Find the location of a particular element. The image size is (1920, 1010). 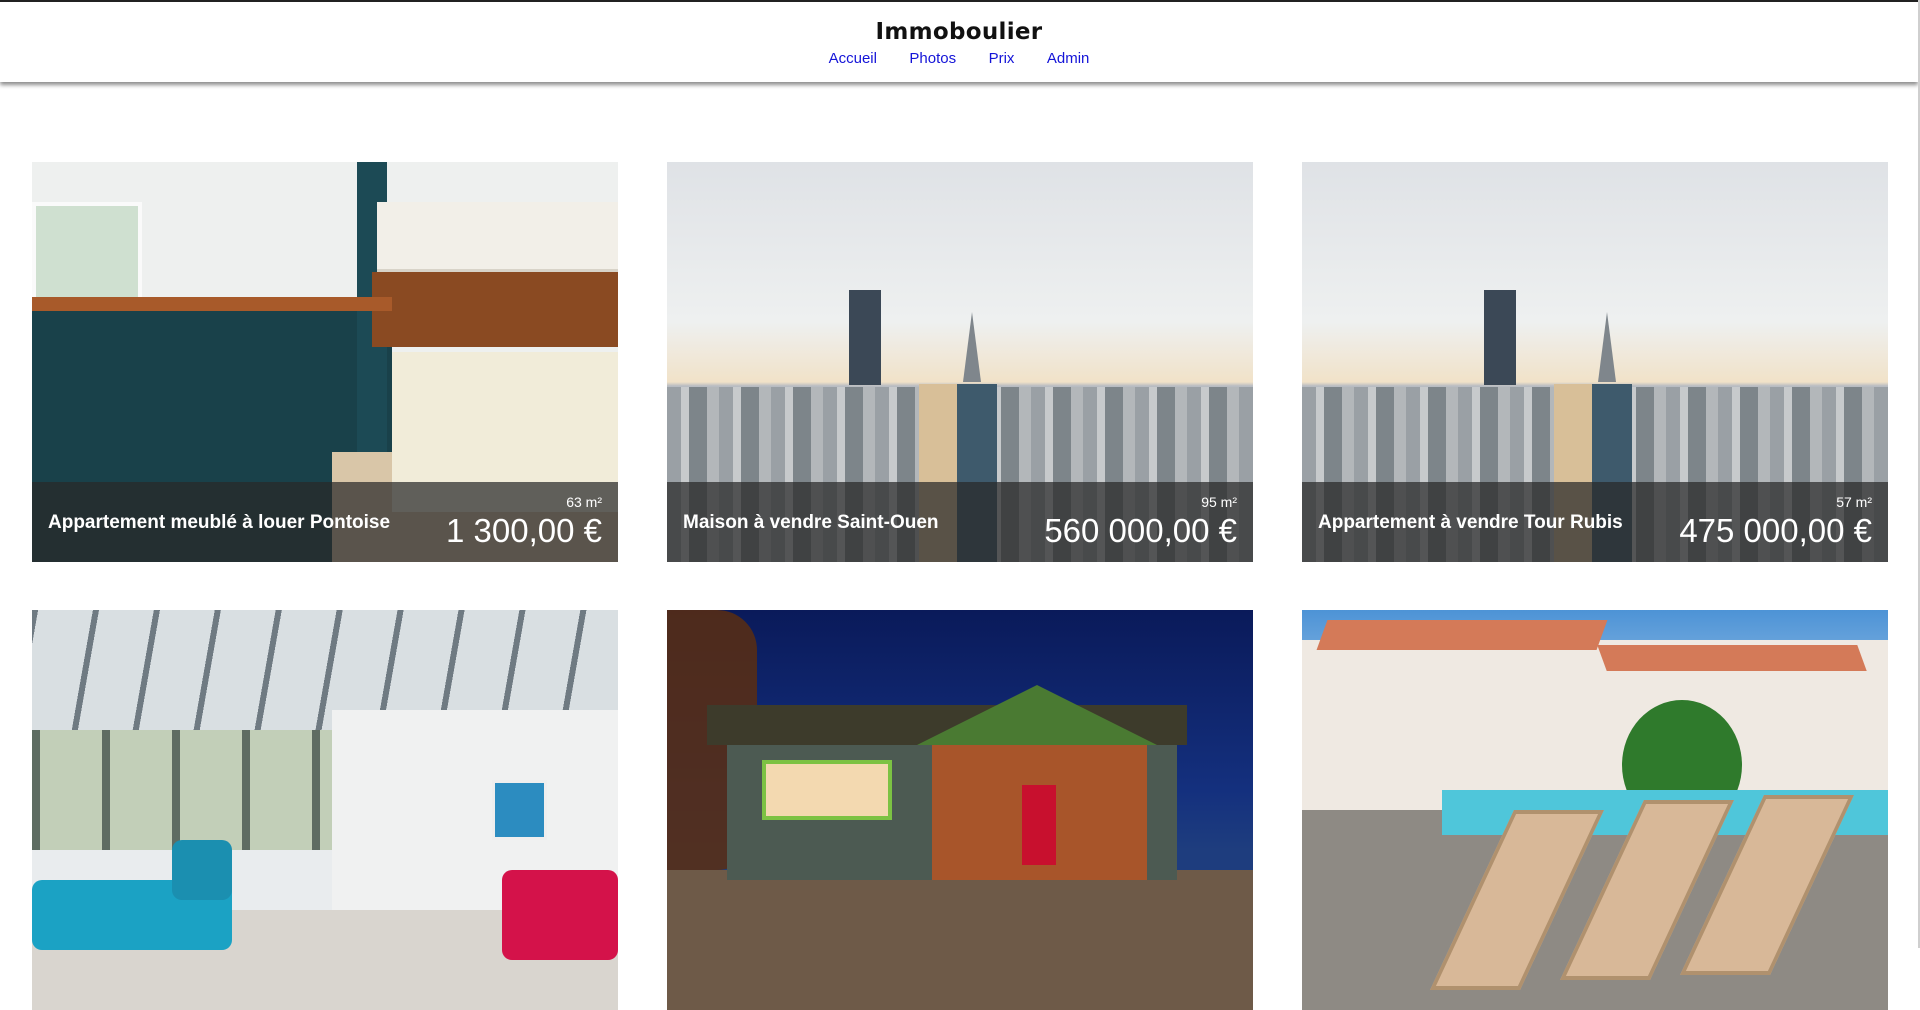

listing-photo-veranda-living-room is located at coordinates (325, 810).